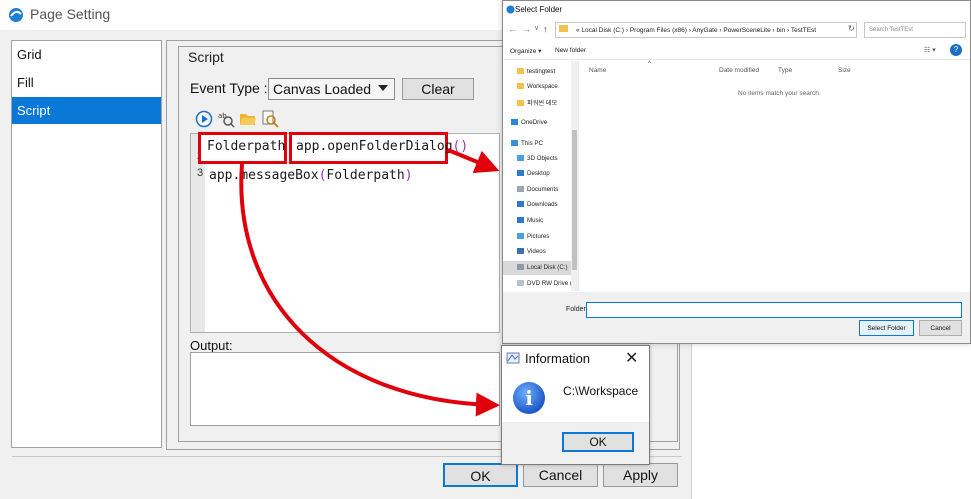 The height and width of the screenshot is (499, 971). Describe the element at coordinates (520, 204) in the screenshot. I see `download-icon` at that location.